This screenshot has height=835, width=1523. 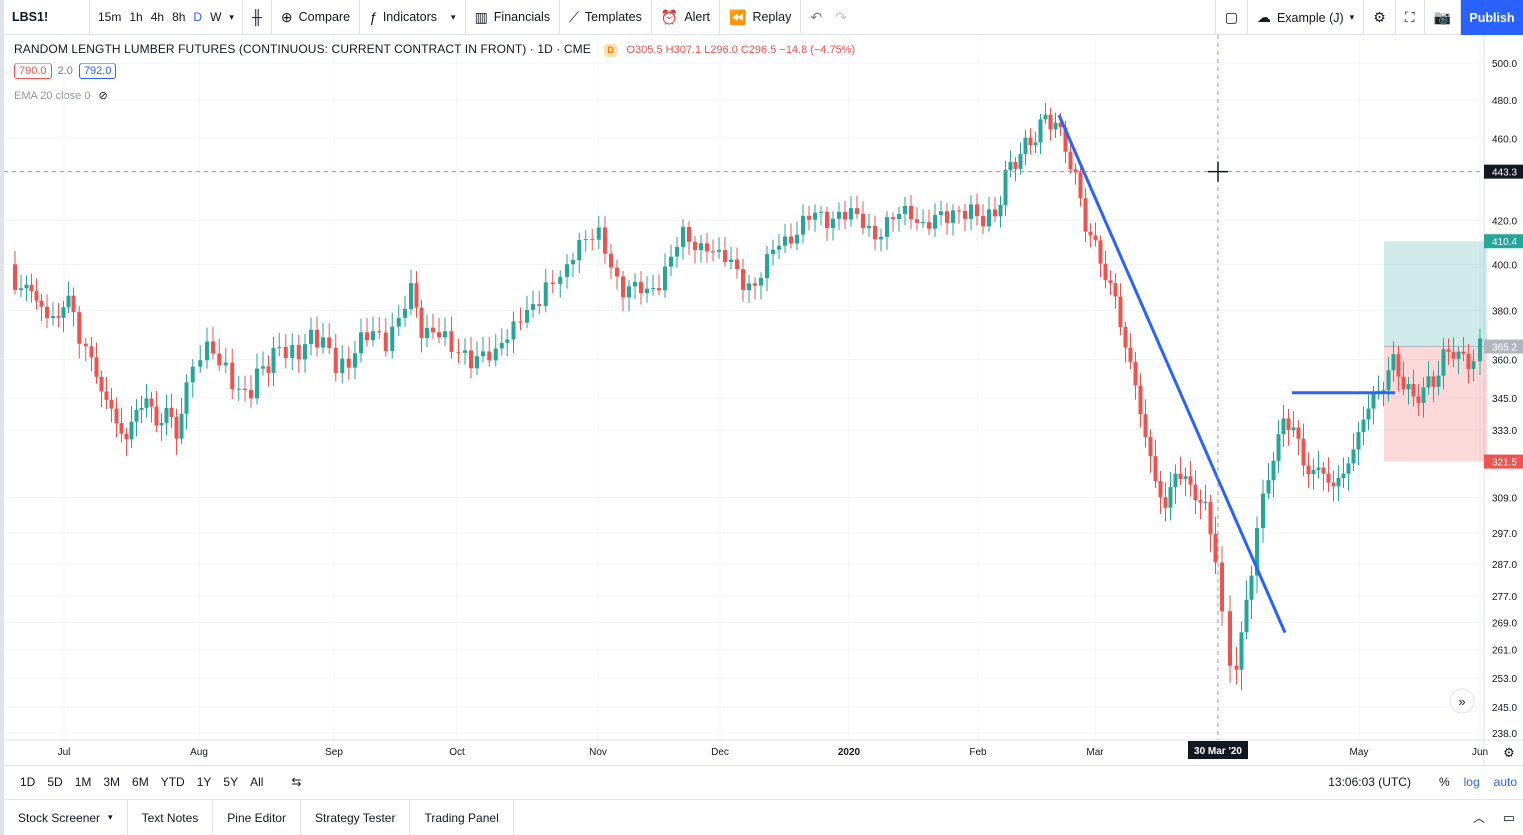 I want to click on templates-icon: ⟋, so click(x=574, y=16).